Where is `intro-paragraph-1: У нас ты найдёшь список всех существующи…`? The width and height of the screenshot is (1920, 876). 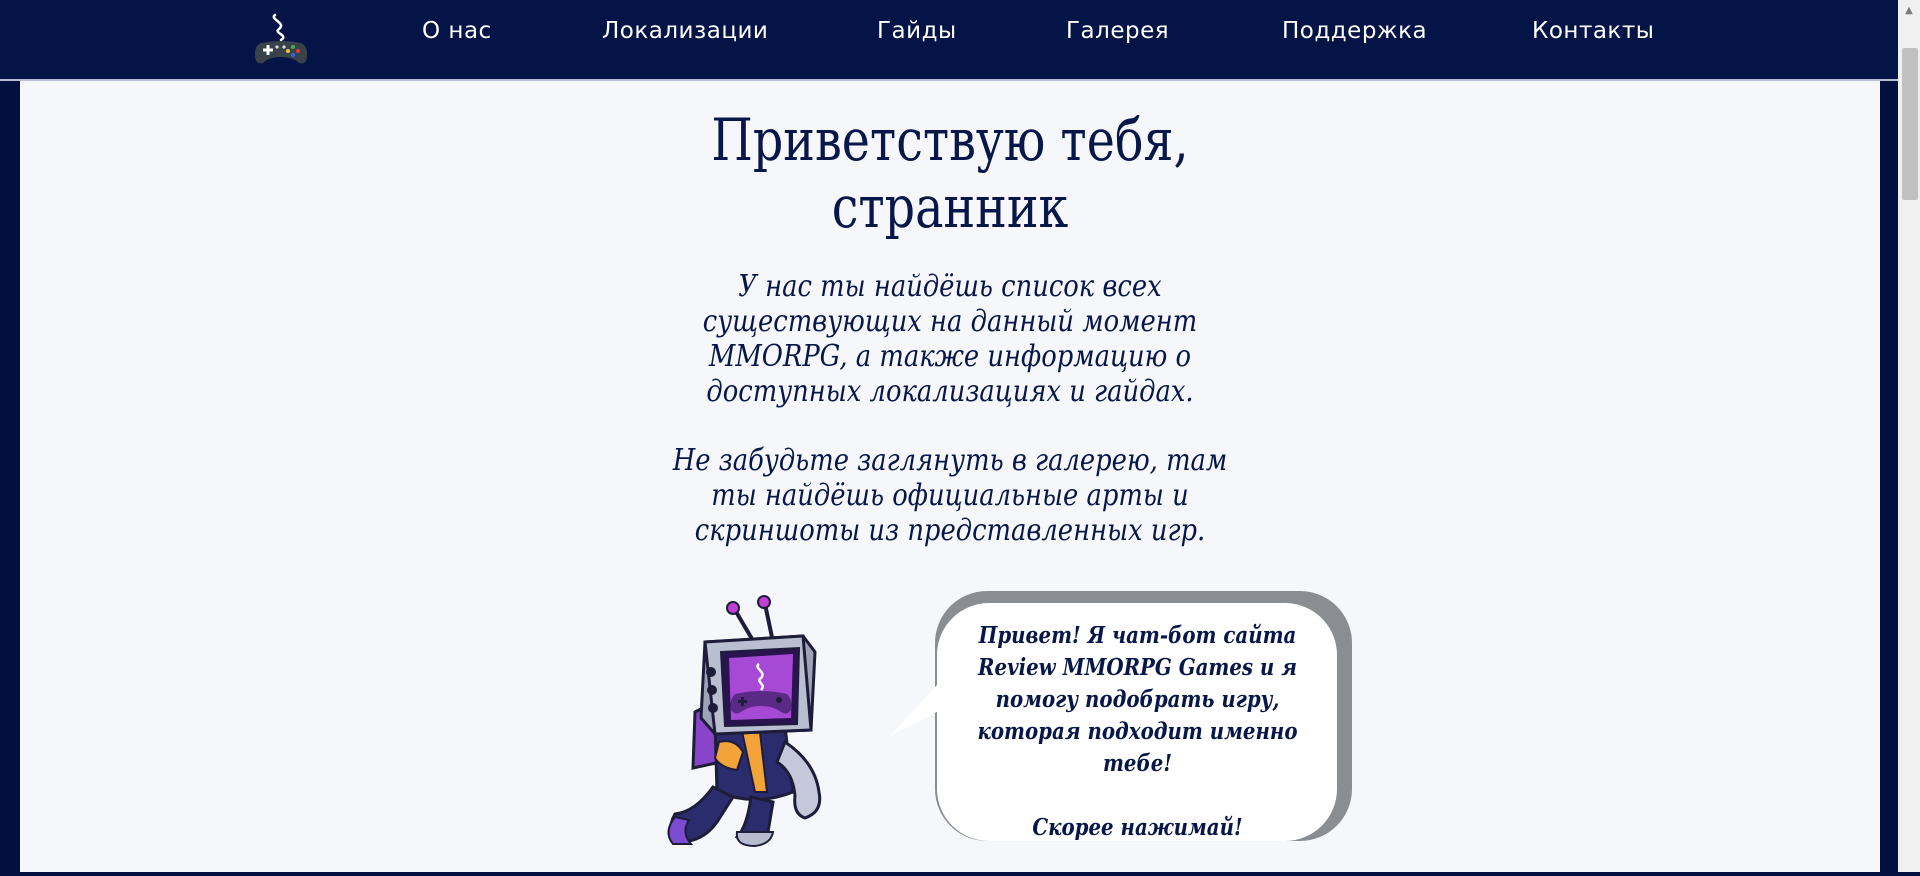 intro-paragraph-1: У нас ты найдёшь список всех существующи… is located at coordinates (950, 339).